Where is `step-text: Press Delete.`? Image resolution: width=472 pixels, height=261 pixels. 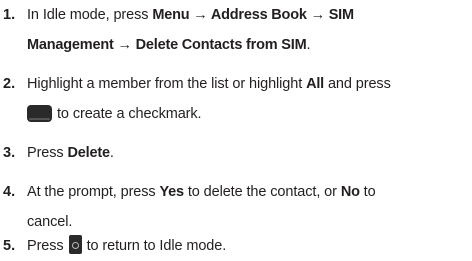
step-text: Press Delete. is located at coordinates (247, 153).